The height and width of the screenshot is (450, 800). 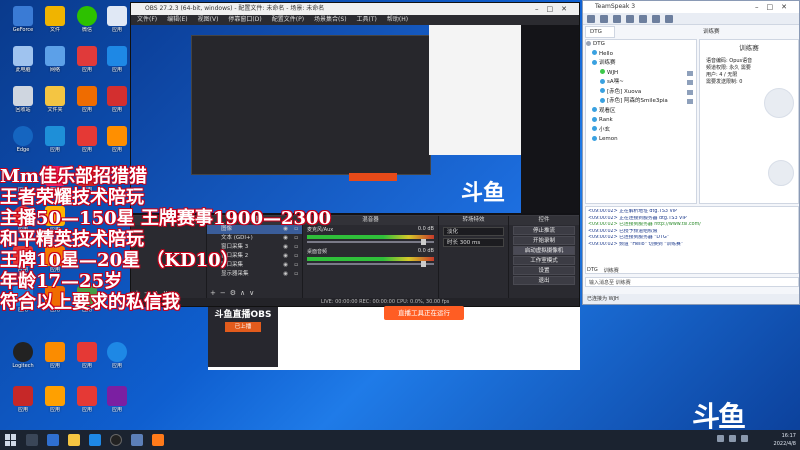 What do you see at coordinates (656, 18) in the screenshot?
I see `bookmark-icon` at bounding box center [656, 18].